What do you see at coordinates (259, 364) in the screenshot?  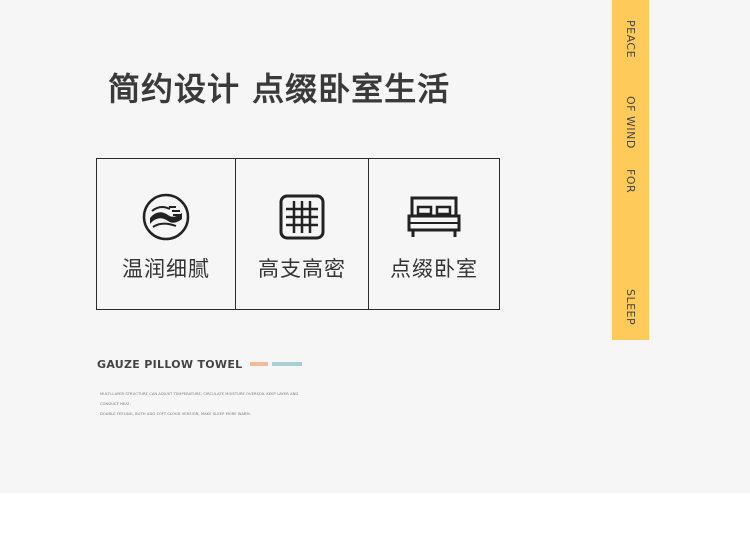 I see `color-swatch-peach` at bounding box center [259, 364].